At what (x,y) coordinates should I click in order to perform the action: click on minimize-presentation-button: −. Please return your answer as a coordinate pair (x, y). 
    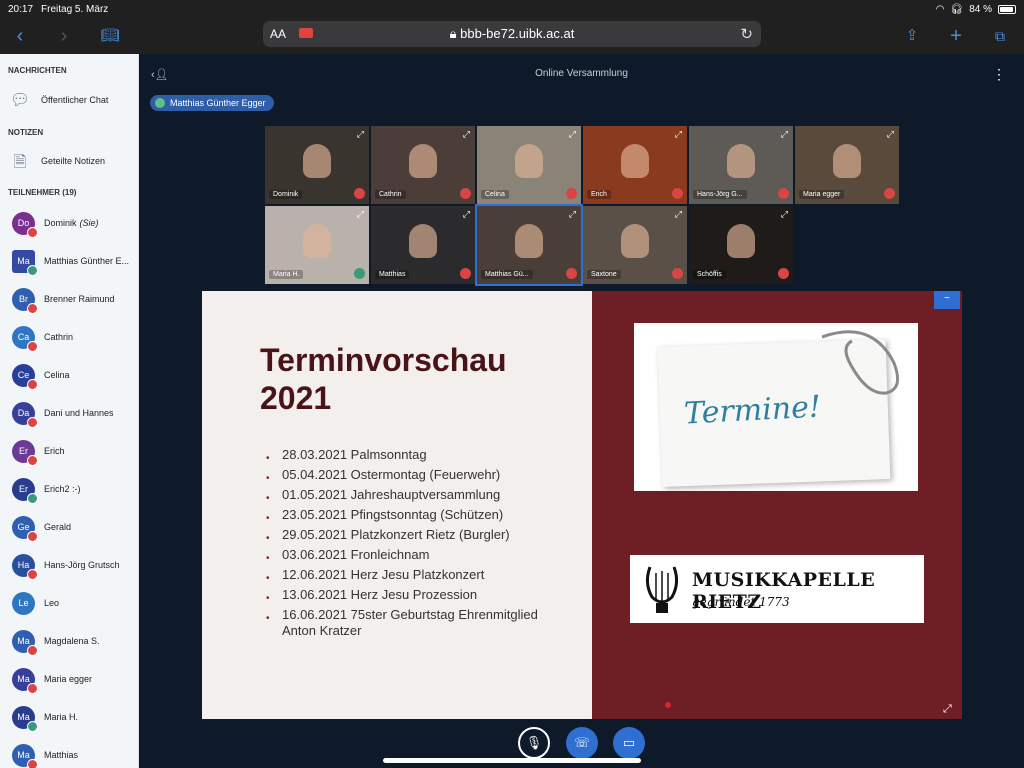
    Looking at the image, I should click on (947, 300).